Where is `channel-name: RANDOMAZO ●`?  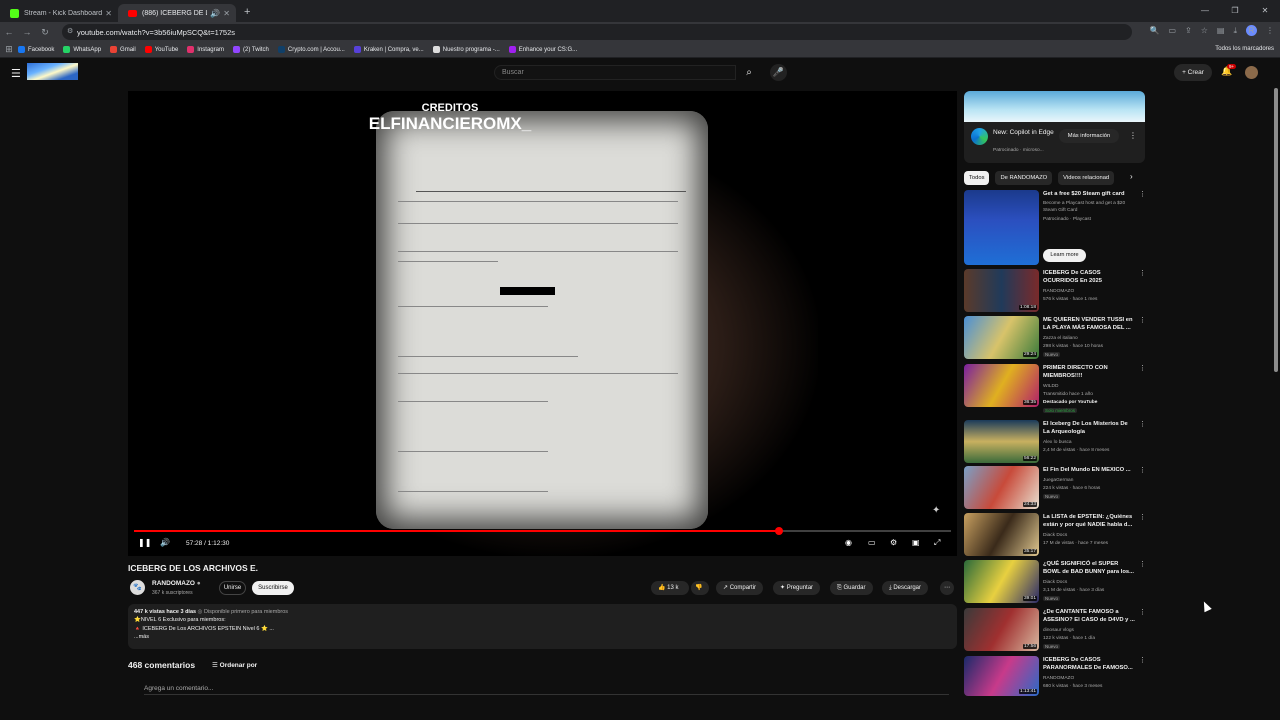
channel-name: RANDOMAZO ● is located at coordinates (176, 583).